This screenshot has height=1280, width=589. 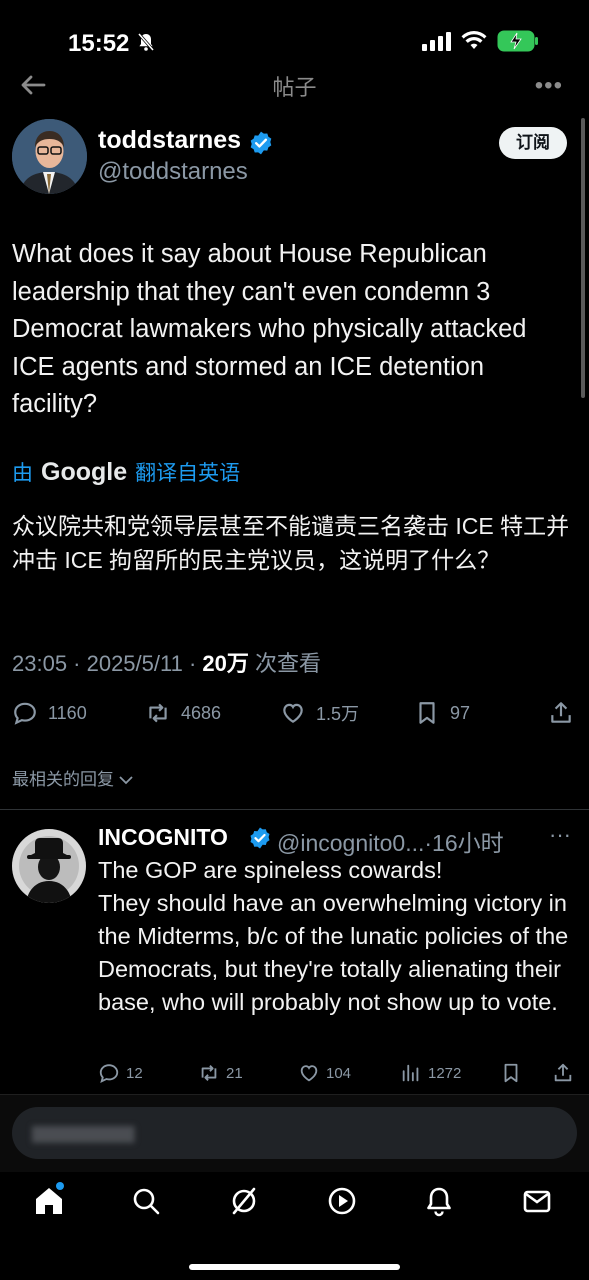 What do you see at coordinates (84, 472) in the screenshot?
I see `google-logo: Google` at bounding box center [84, 472].